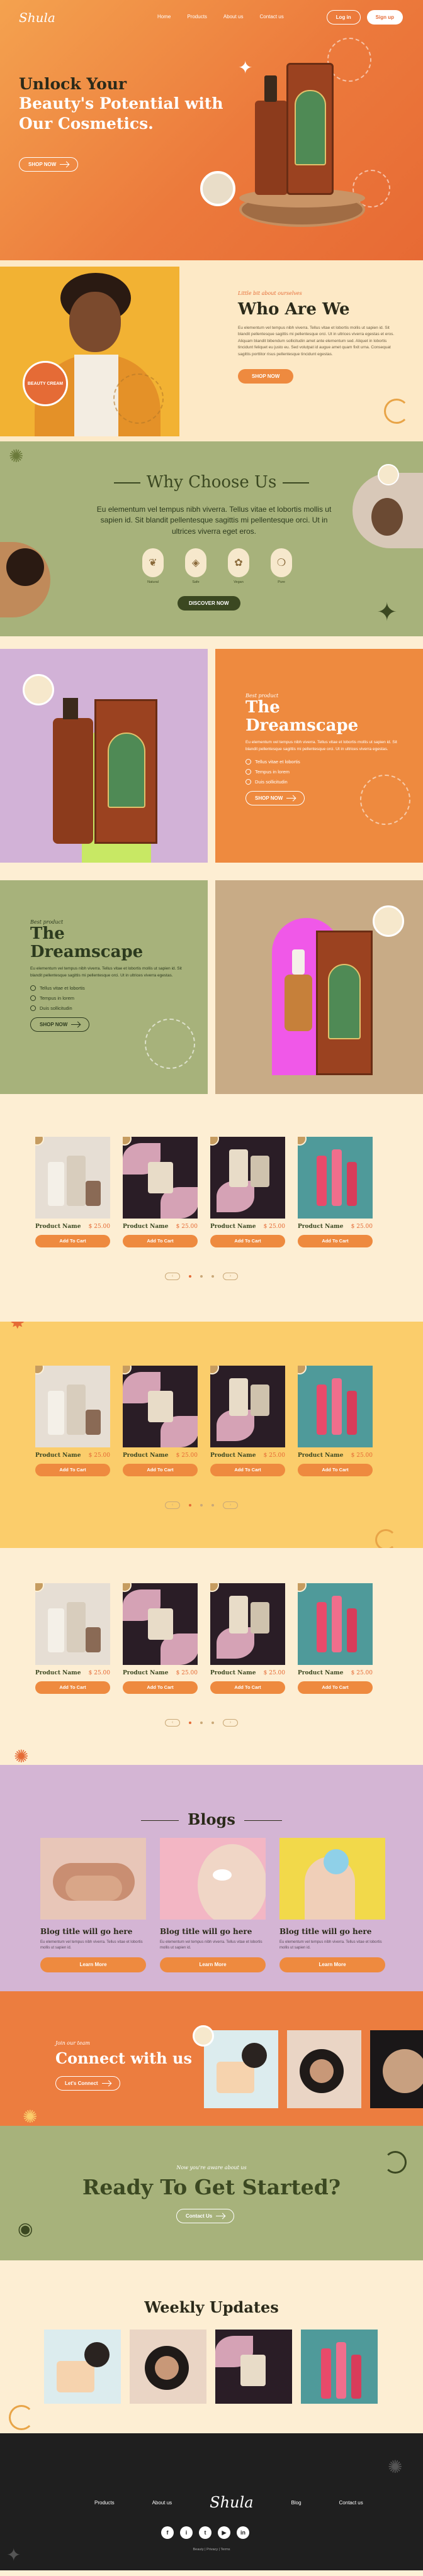  What do you see at coordinates (253, 2367) in the screenshot?
I see `weekly-image` at bounding box center [253, 2367].